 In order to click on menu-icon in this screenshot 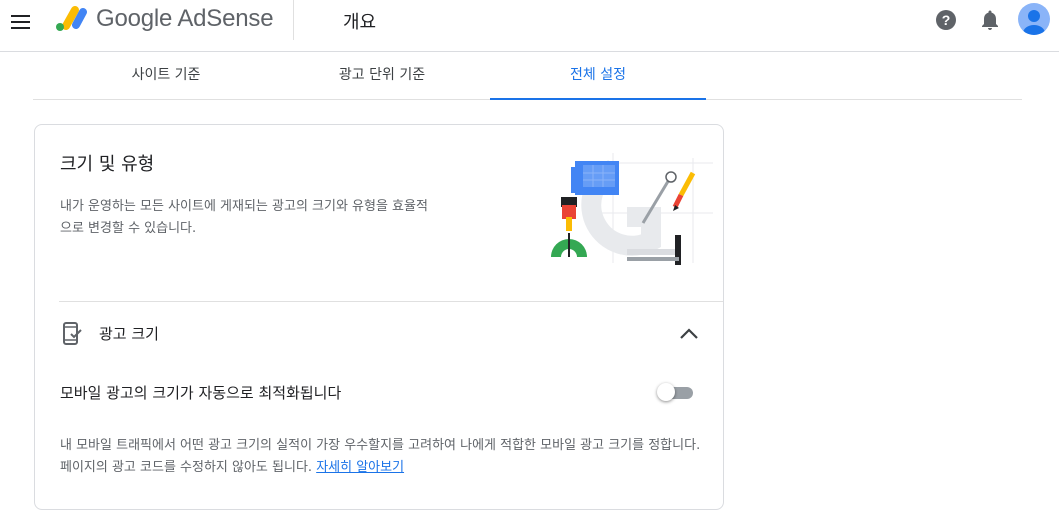, I will do `click(21, 21)`.